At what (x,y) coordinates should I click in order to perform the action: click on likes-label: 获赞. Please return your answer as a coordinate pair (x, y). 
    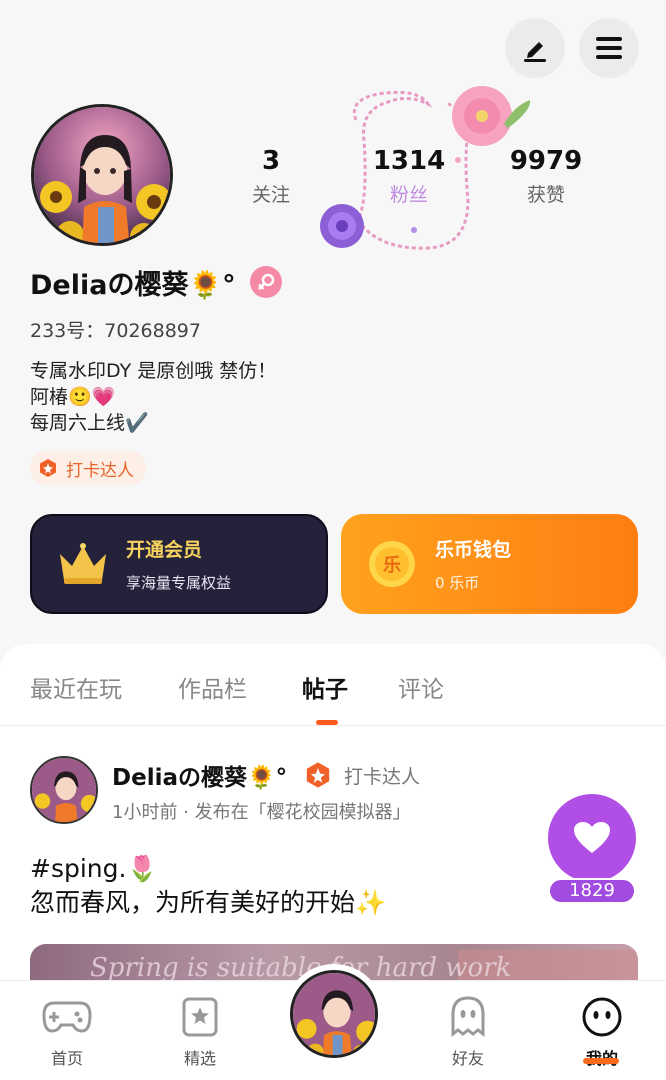
    Looking at the image, I should click on (545, 195).